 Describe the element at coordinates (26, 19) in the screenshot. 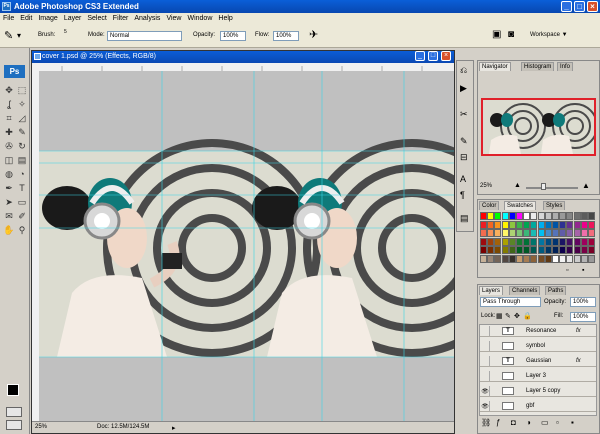

I see `menu-edit: Edit` at that location.